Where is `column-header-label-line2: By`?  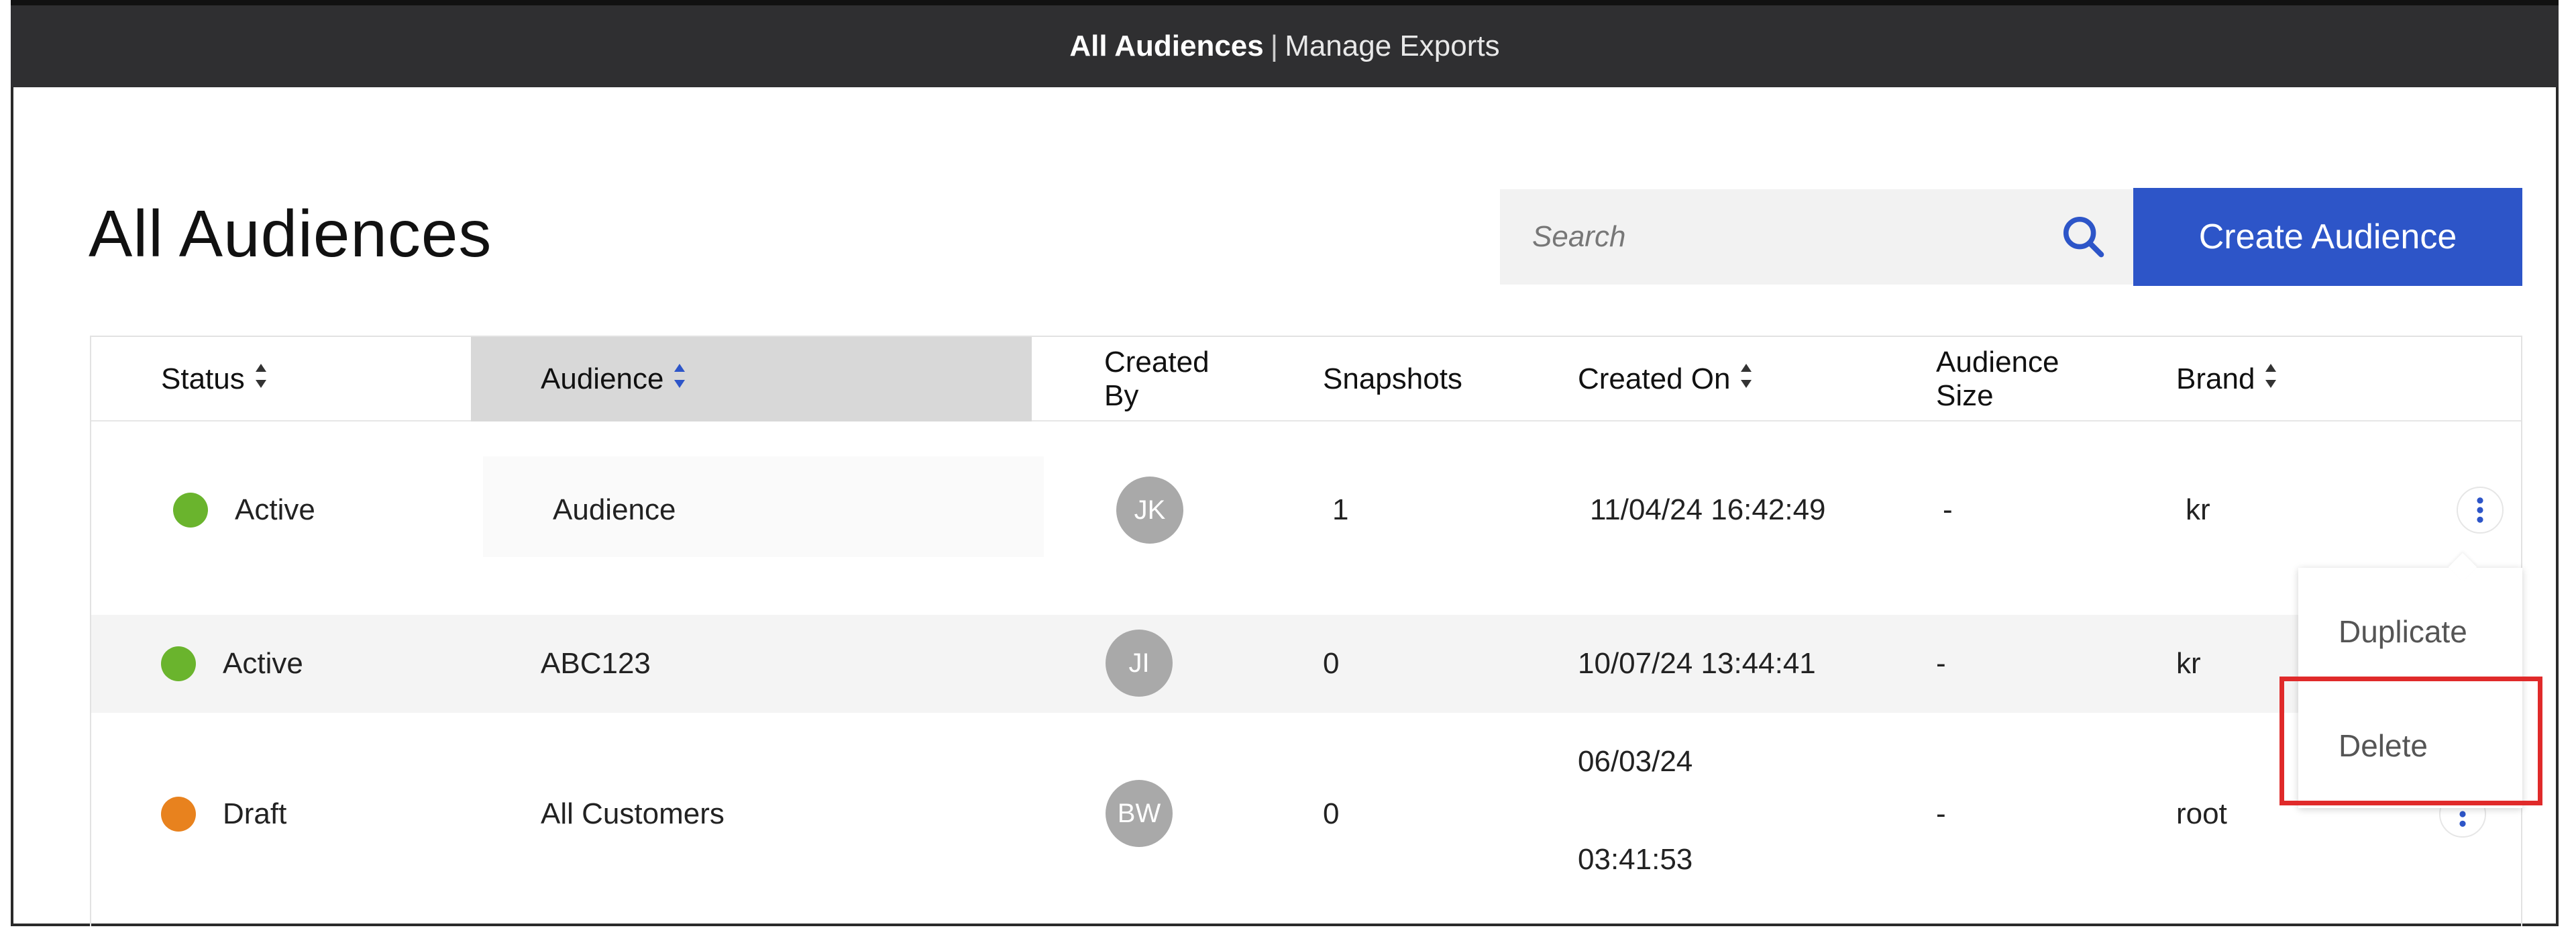 column-header-label-line2: By is located at coordinates (1121, 395).